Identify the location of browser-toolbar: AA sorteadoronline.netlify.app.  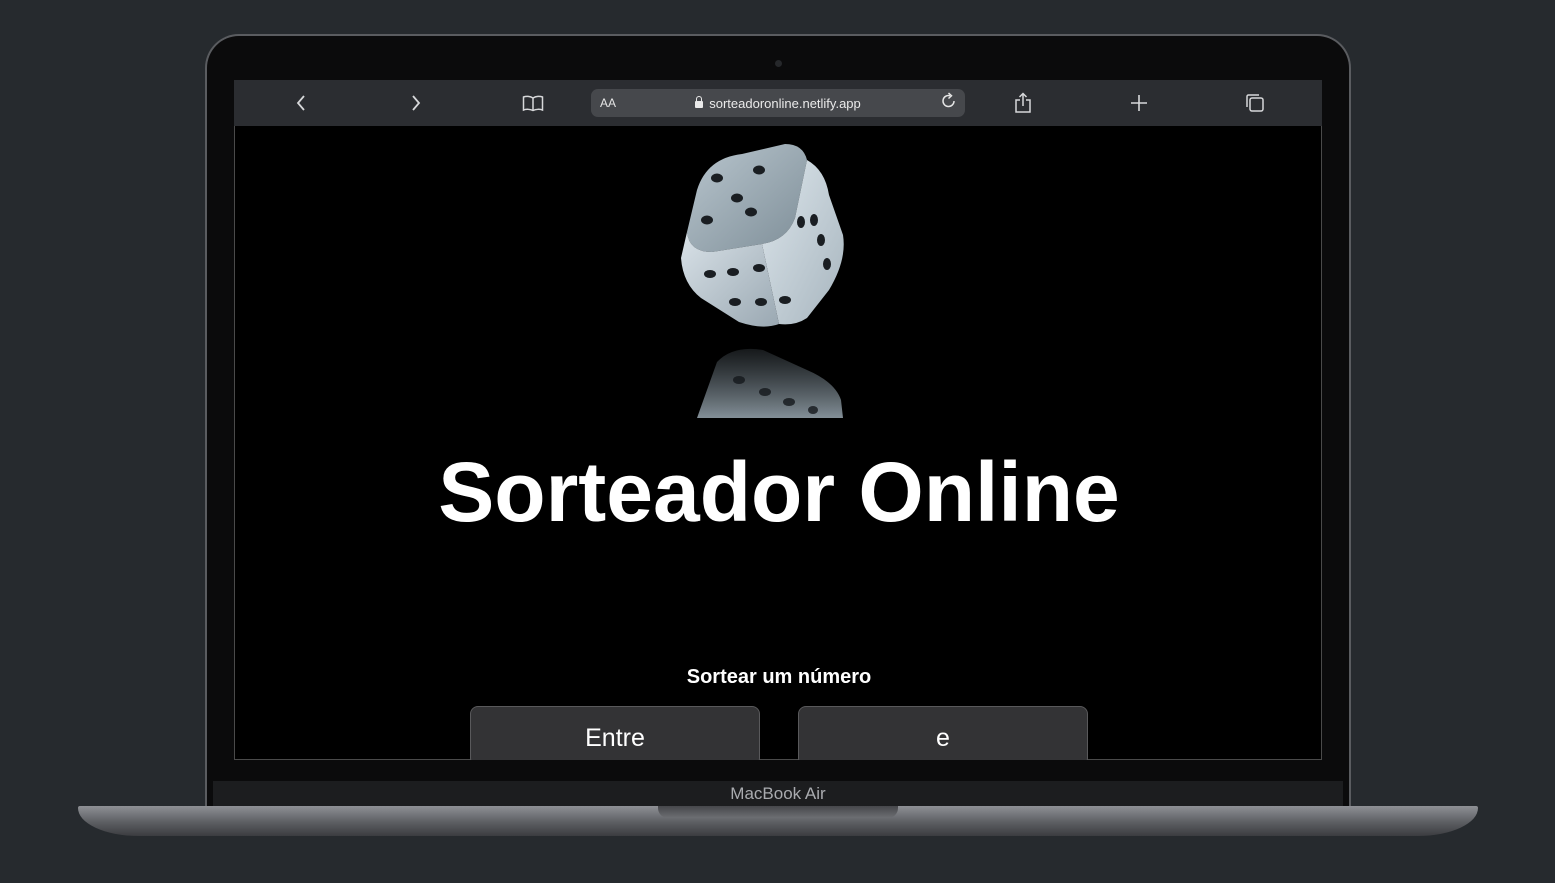
(778, 103).